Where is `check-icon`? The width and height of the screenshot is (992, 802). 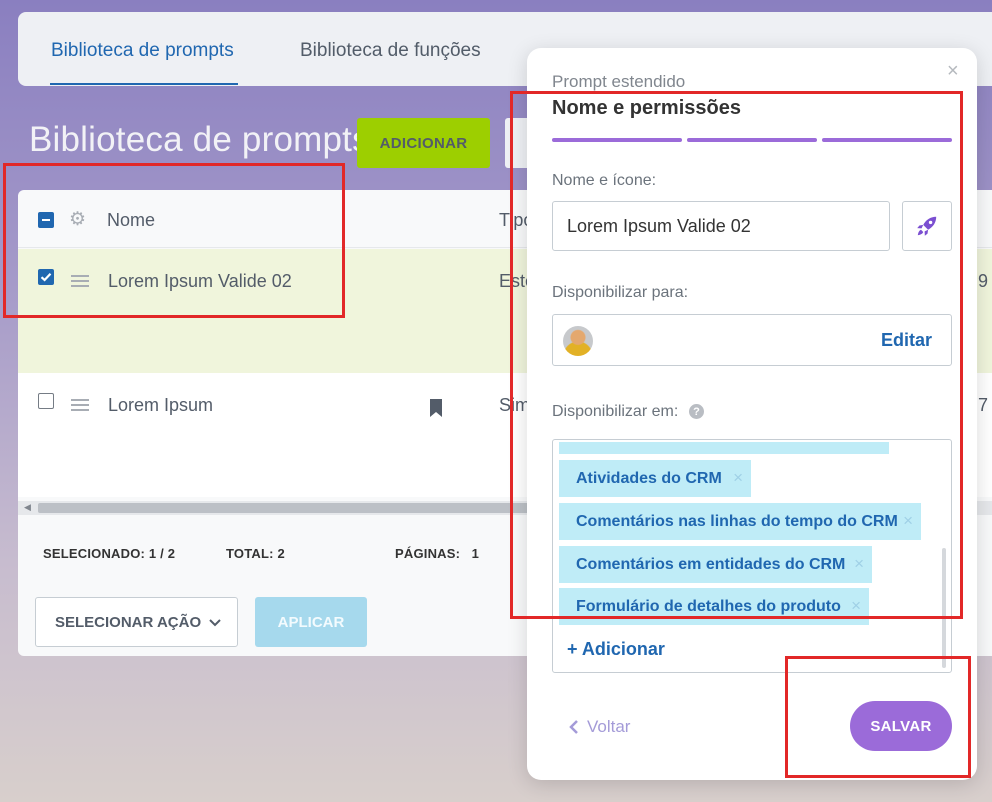
check-icon is located at coordinates (46, 277).